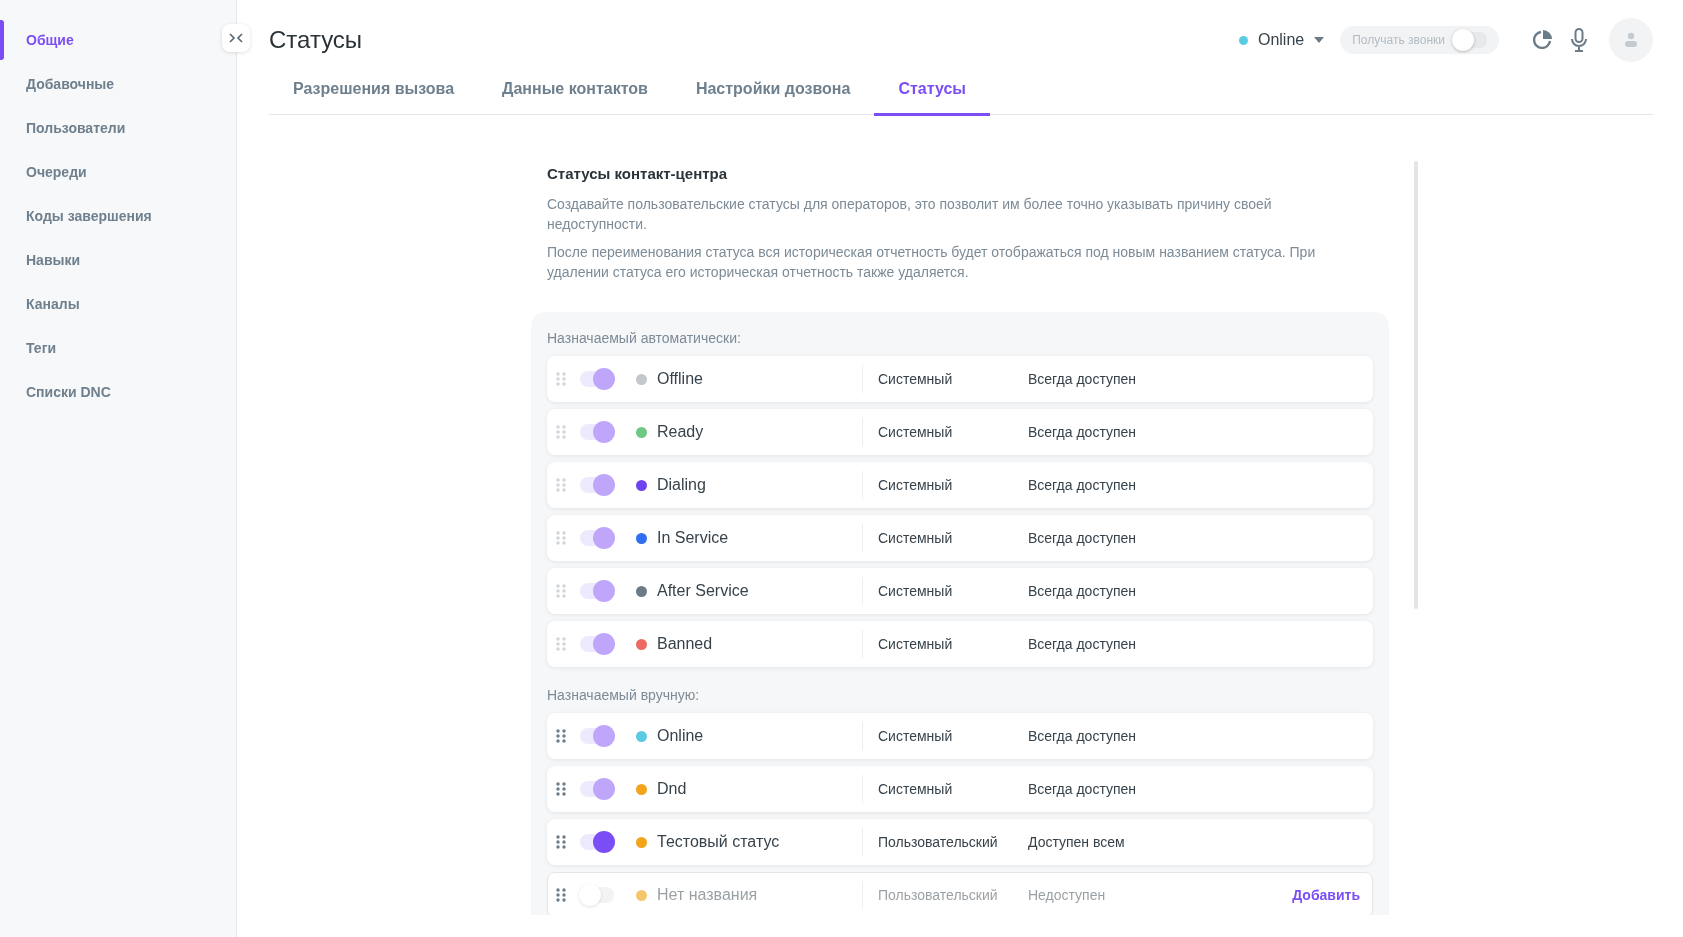 This screenshot has height=937, width=1683. What do you see at coordinates (101, 260) in the screenshot?
I see `sidebar-item: Навыки` at bounding box center [101, 260].